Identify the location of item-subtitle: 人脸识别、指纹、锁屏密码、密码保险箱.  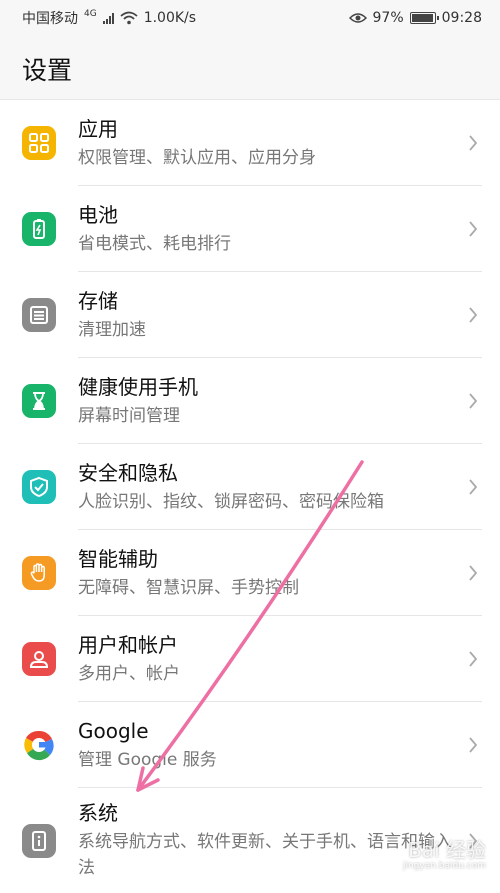
(231, 501).